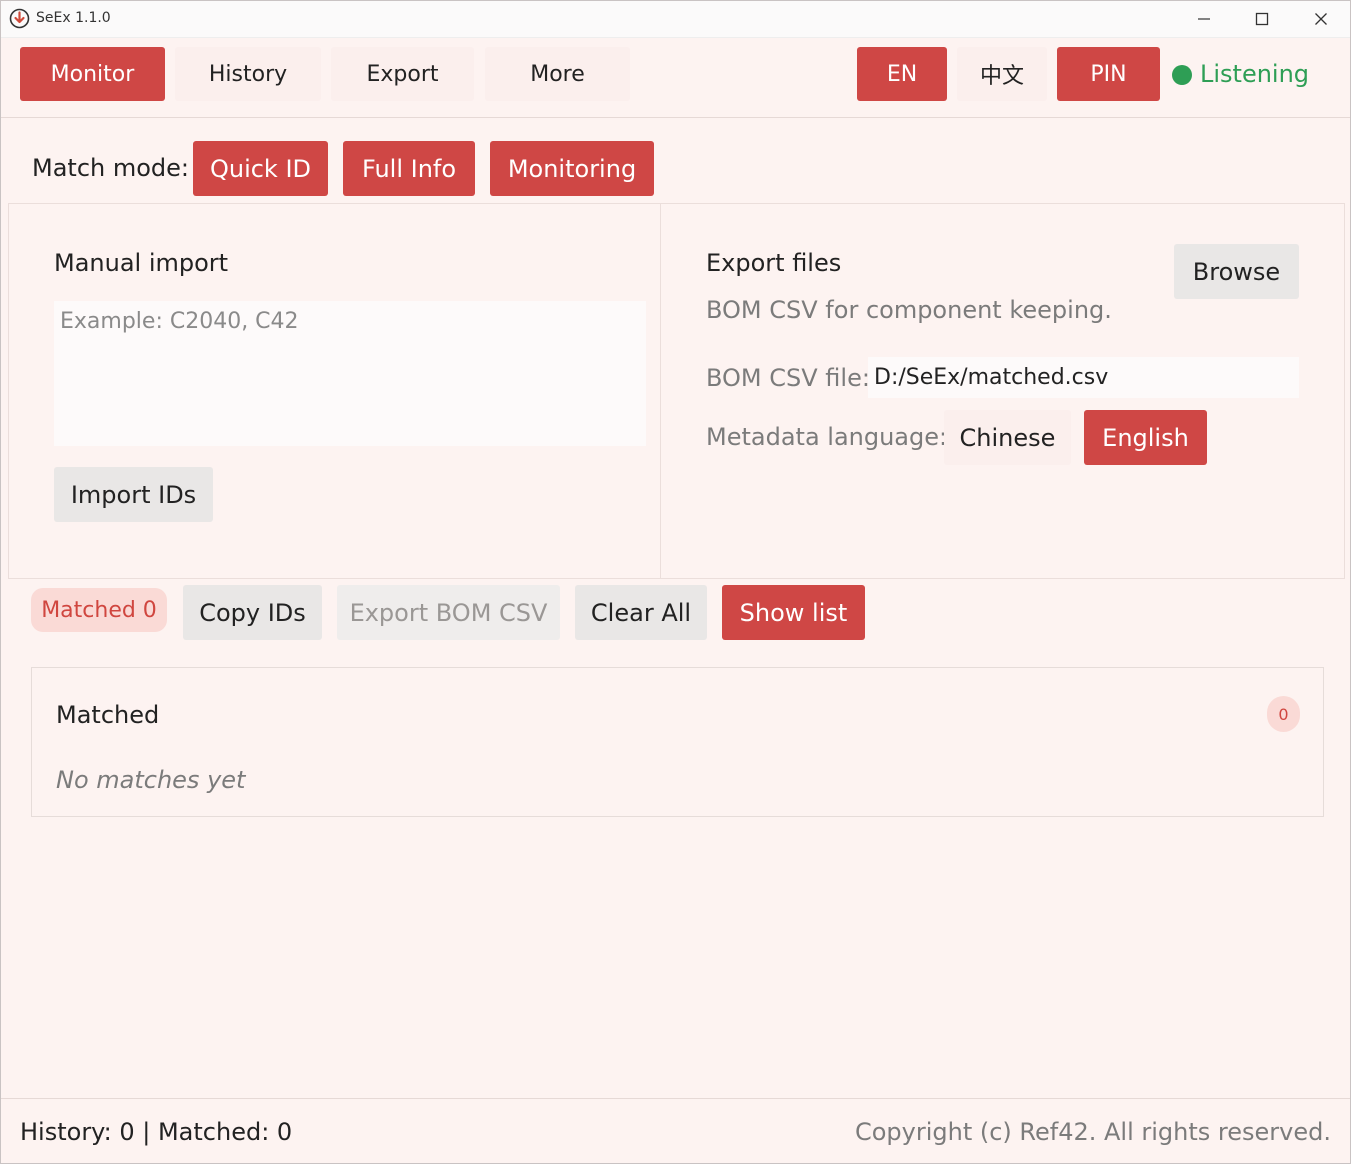 This screenshot has width=1351, height=1164. Describe the element at coordinates (641, 612) in the screenshot. I see `clear-all-button: Clear All` at that location.